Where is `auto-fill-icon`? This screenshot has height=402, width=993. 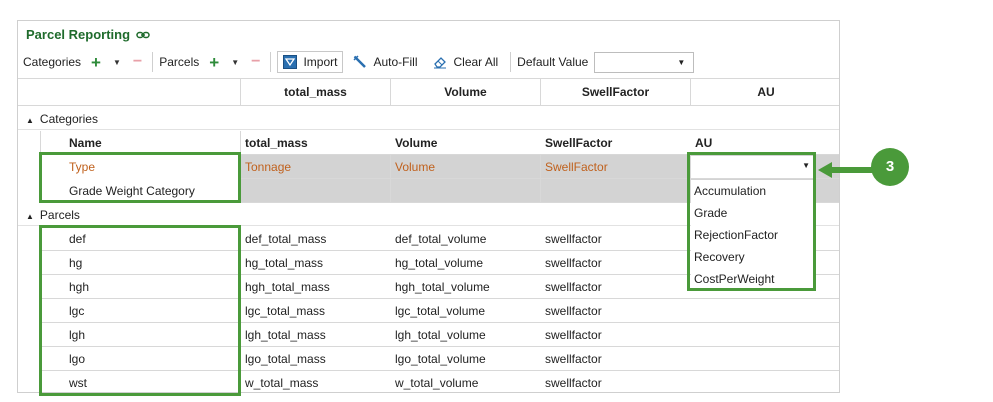
auto-fill-icon is located at coordinates (360, 62).